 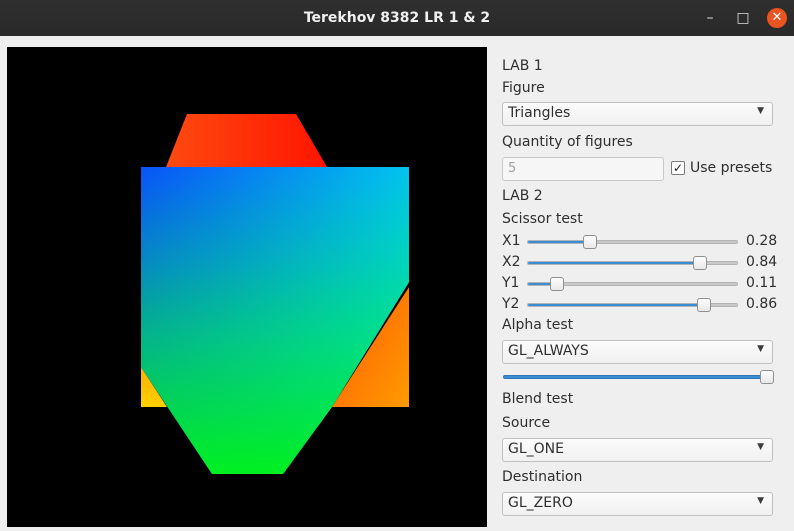 What do you see at coordinates (678, 168) in the screenshot?
I see `use-presets-checkbox: ✓` at bounding box center [678, 168].